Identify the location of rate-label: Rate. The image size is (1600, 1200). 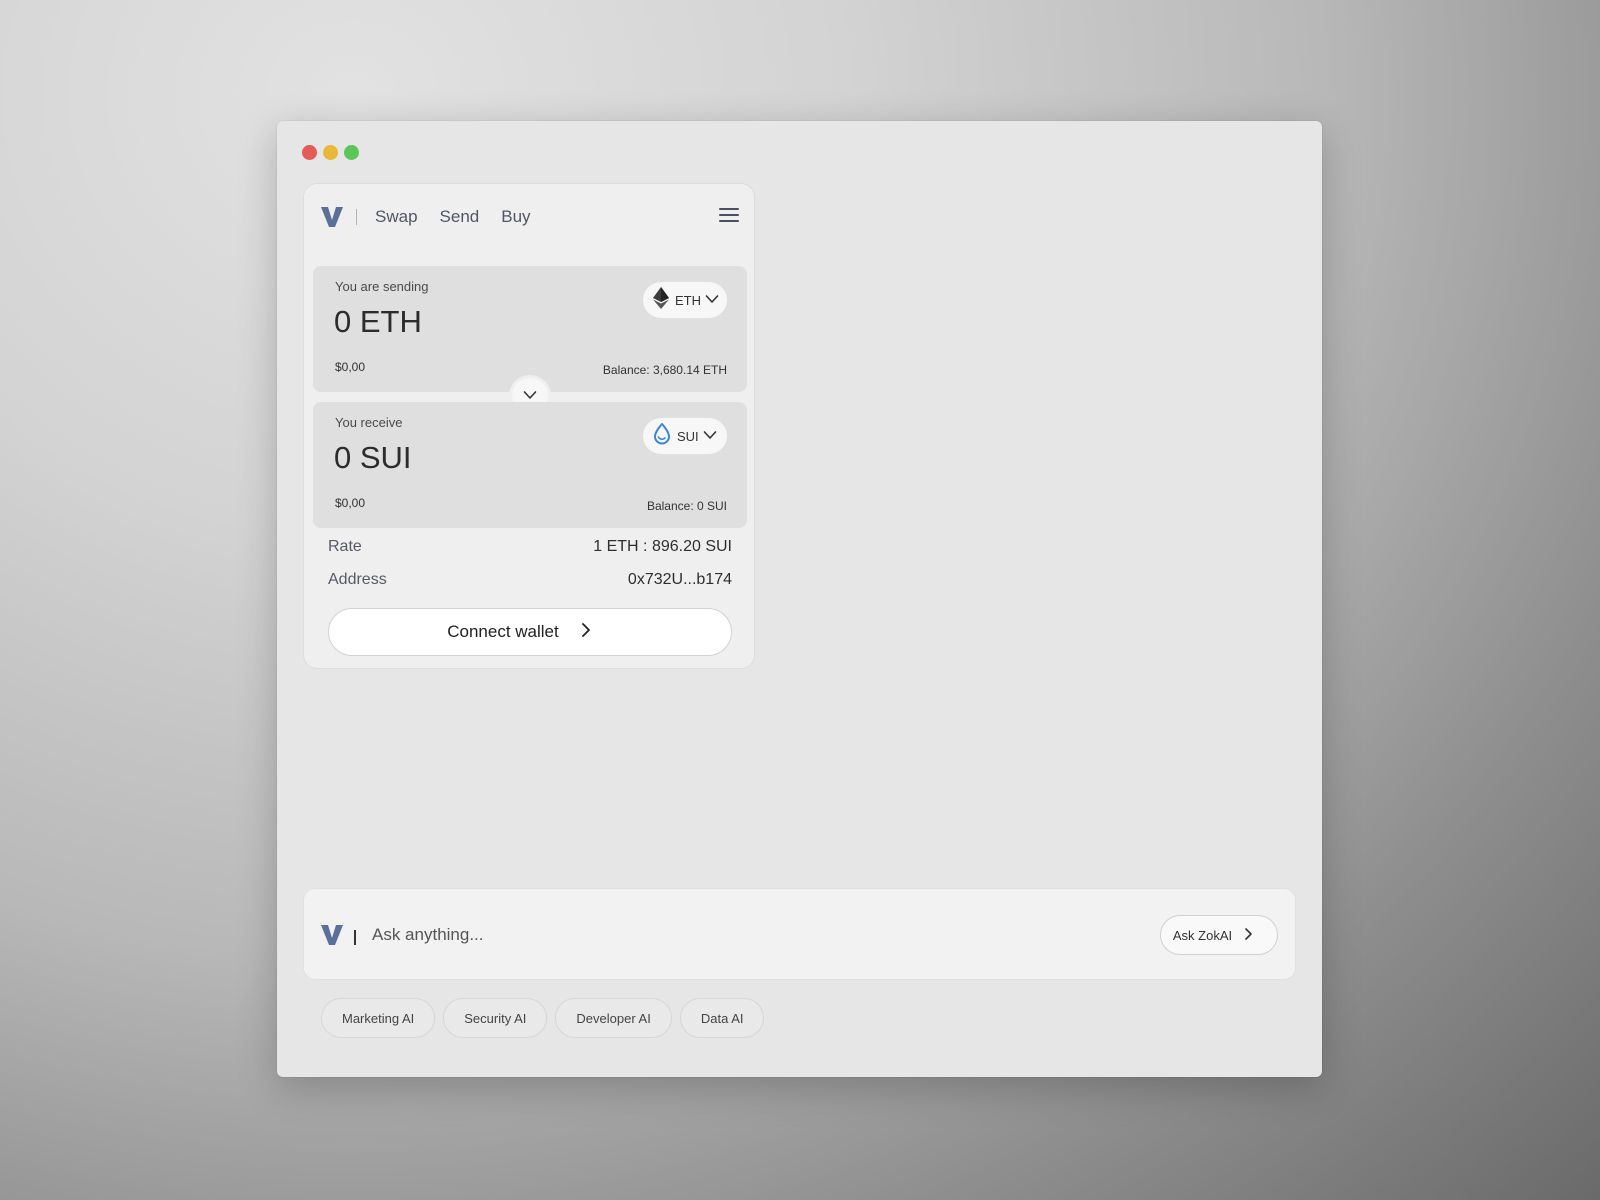
(345, 546).